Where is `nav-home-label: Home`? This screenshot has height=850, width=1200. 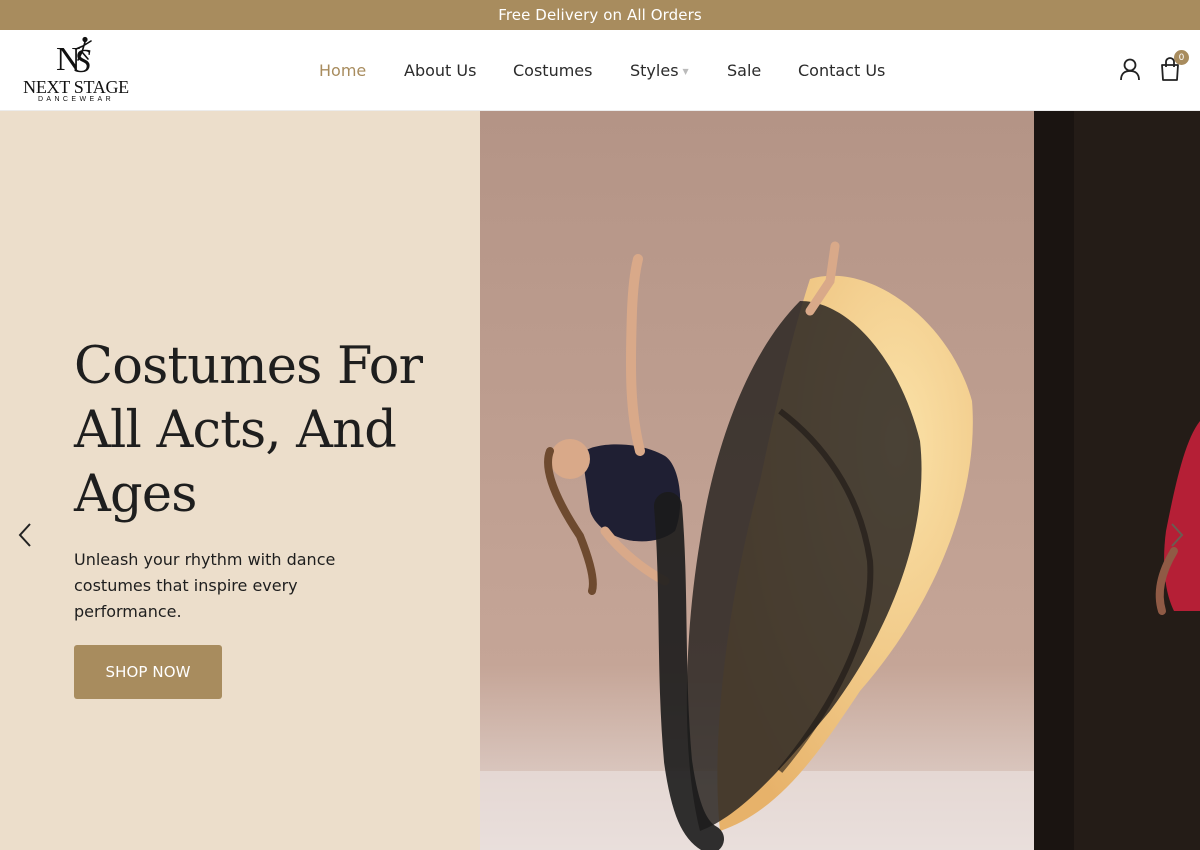 nav-home-label: Home is located at coordinates (343, 70).